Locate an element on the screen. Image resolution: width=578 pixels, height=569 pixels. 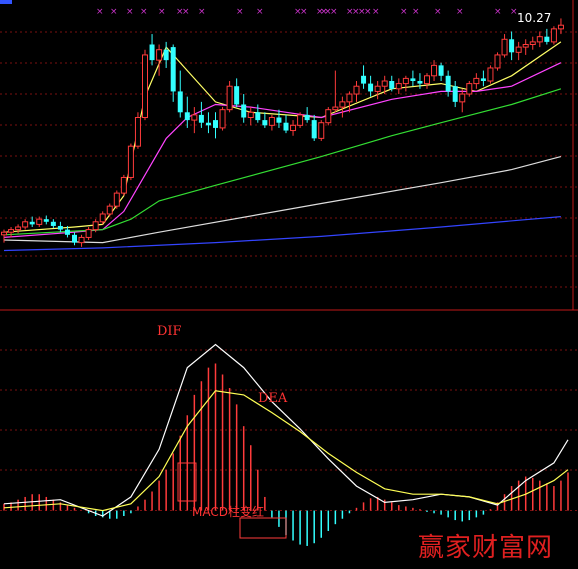
corner-mark is located at coordinates (6, 2).